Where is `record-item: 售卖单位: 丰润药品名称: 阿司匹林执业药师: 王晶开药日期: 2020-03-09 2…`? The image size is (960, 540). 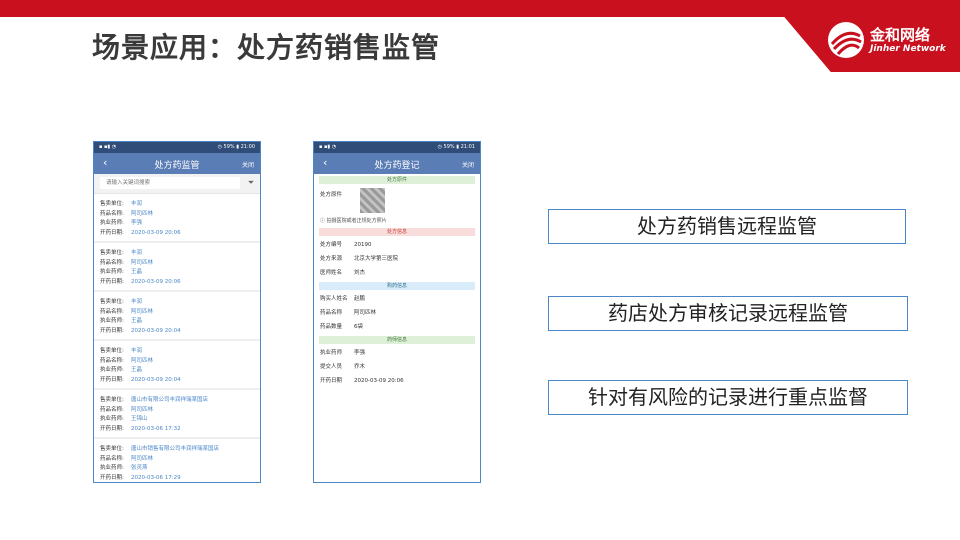 record-item: 售卖单位: 丰润药品名称: 阿司匹林执业药师: 王晶开药日期: 2020-03-09 2… is located at coordinates (177, 267).